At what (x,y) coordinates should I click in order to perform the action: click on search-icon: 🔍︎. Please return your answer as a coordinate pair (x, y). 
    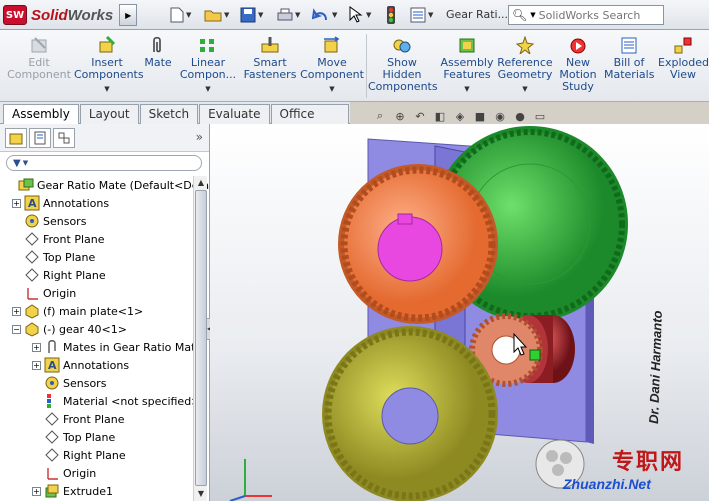
    Looking at the image, I should click on (520, 15).